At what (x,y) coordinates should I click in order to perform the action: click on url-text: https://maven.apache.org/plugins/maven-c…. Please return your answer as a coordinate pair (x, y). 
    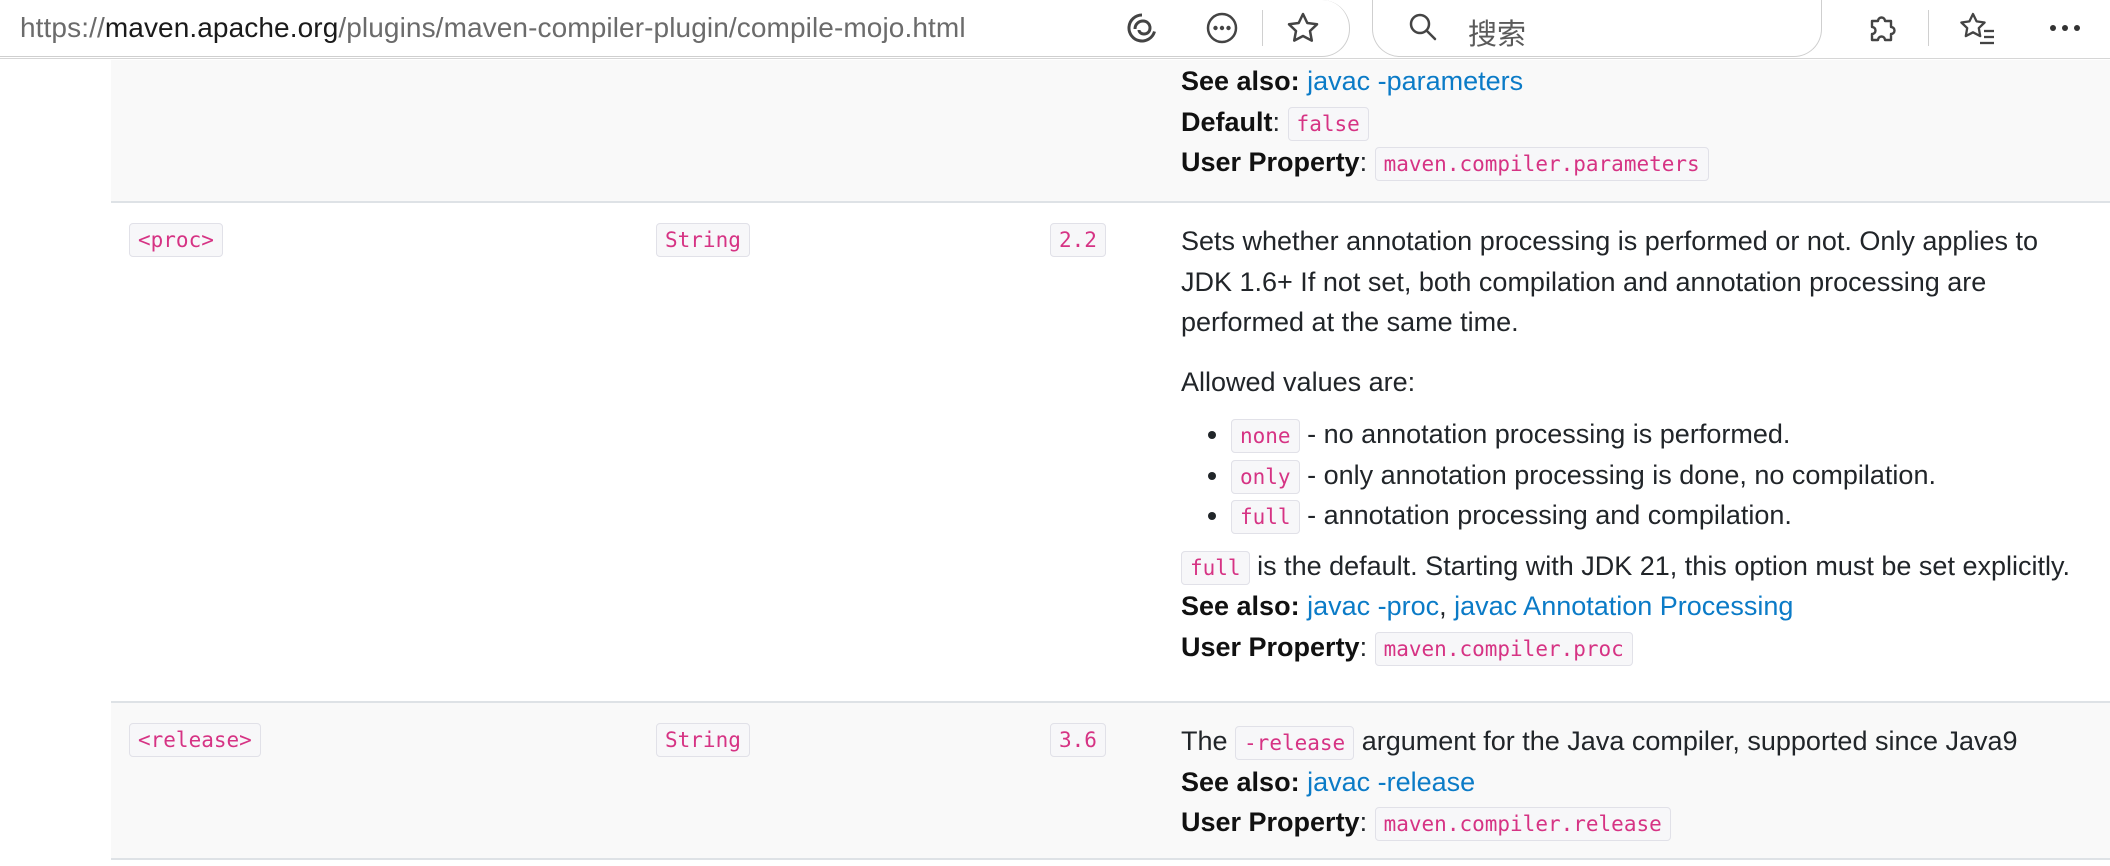
    Looking at the image, I should click on (493, 28).